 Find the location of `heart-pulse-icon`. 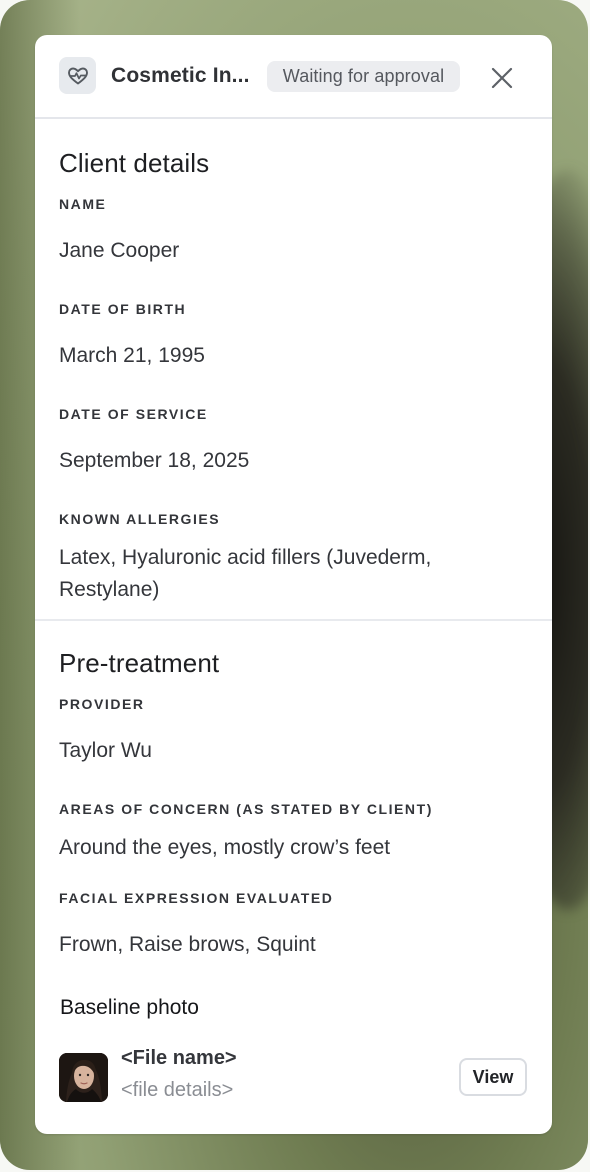

heart-pulse-icon is located at coordinates (77, 75).